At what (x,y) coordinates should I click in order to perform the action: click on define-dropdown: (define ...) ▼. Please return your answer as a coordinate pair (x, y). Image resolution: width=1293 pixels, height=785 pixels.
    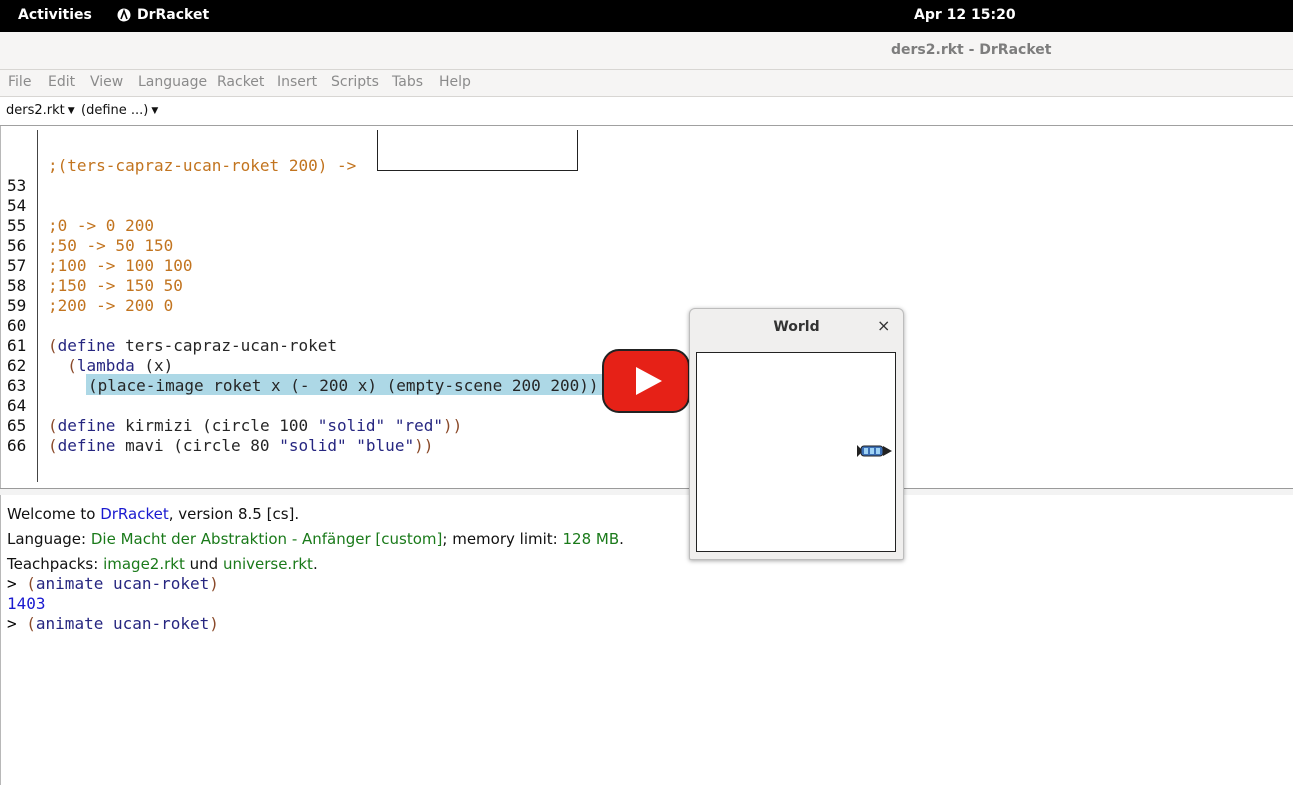
    Looking at the image, I should click on (119, 110).